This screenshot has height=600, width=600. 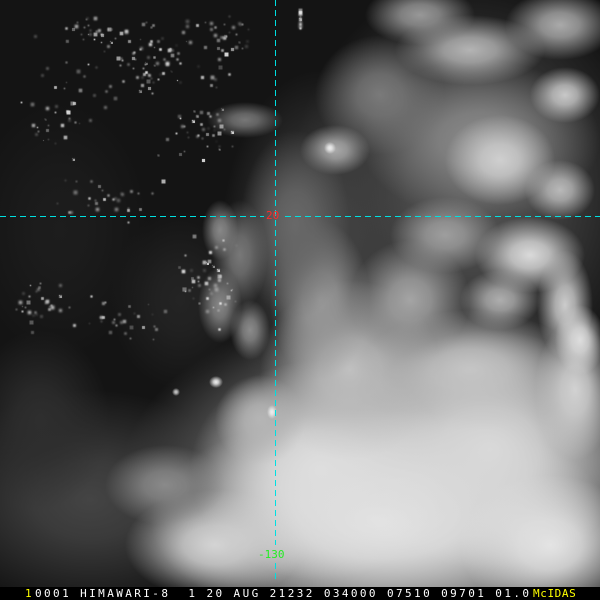 I want to click on latitude-label: 20, so click(x=273, y=215).